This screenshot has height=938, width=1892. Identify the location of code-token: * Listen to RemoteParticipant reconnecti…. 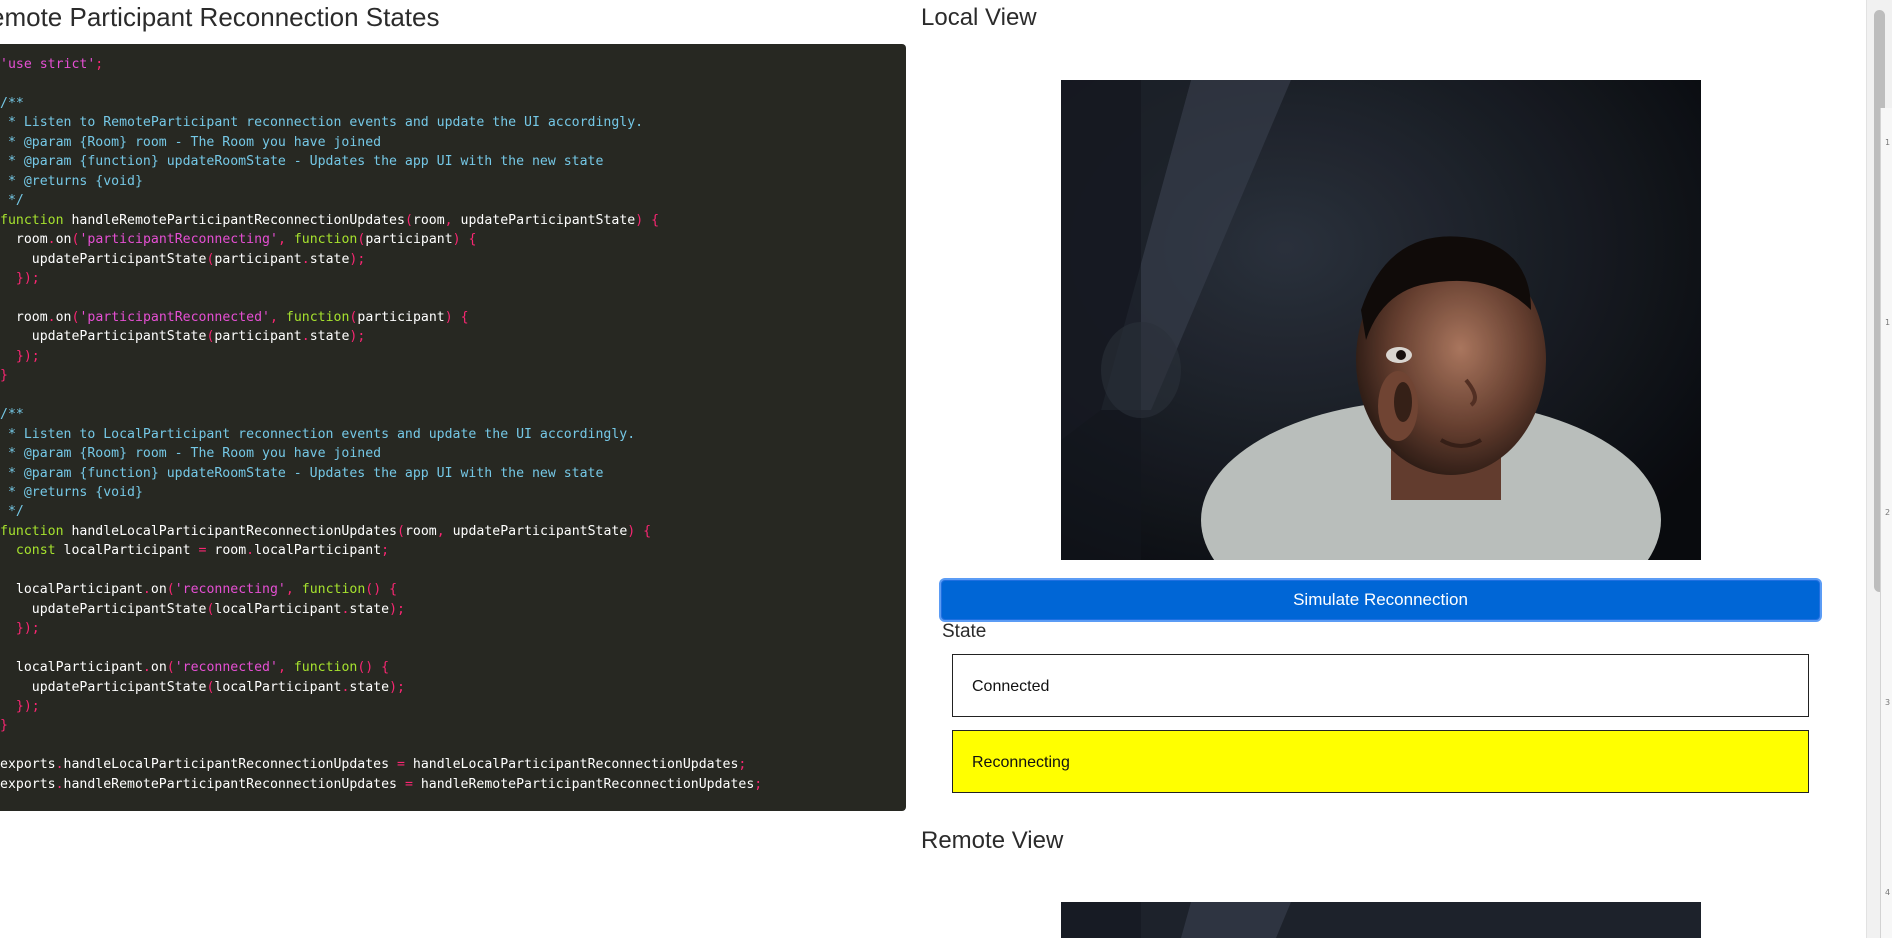
(322, 123).